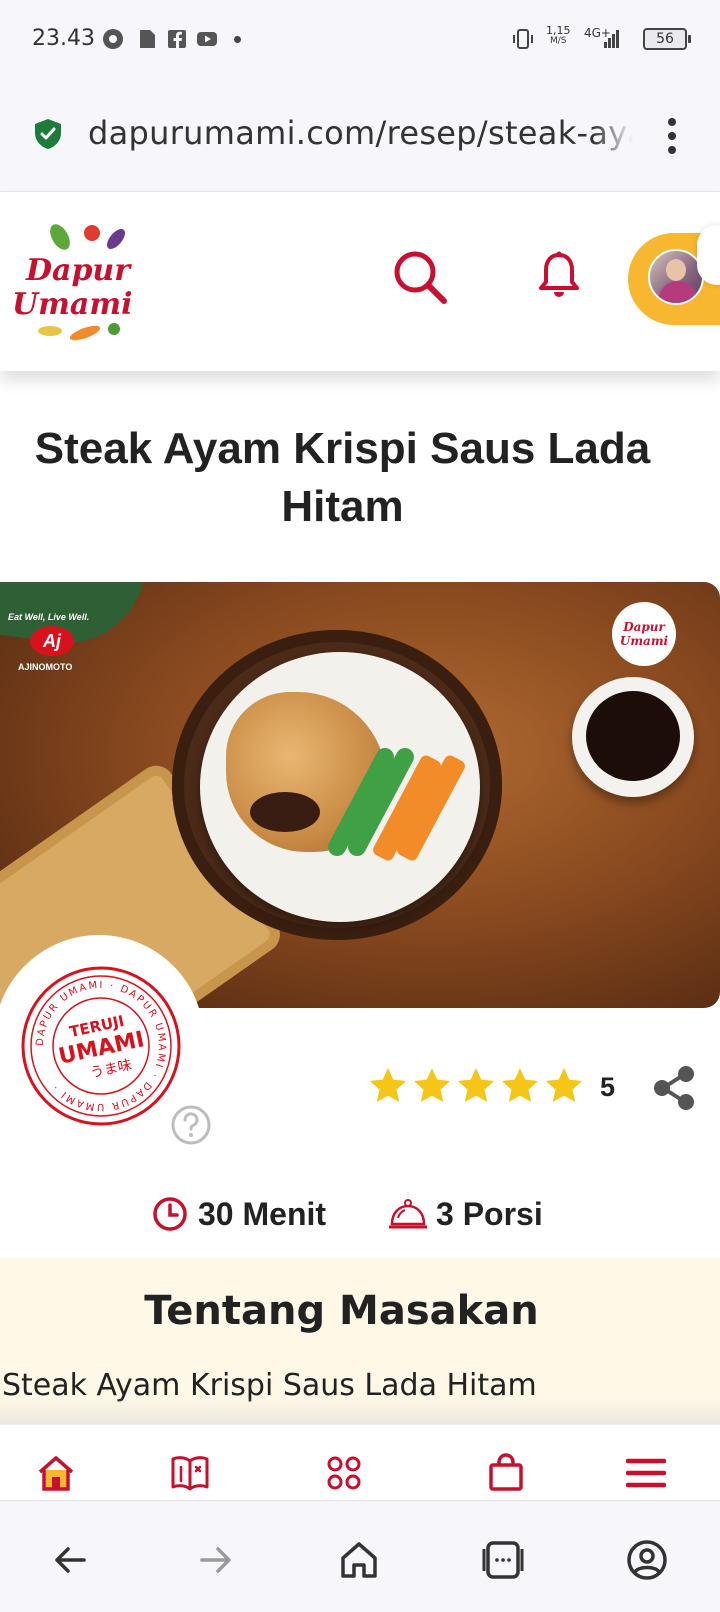  What do you see at coordinates (63, 38) in the screenshot?
I see `status-time: 23.43` at bounding box center [63, 38].